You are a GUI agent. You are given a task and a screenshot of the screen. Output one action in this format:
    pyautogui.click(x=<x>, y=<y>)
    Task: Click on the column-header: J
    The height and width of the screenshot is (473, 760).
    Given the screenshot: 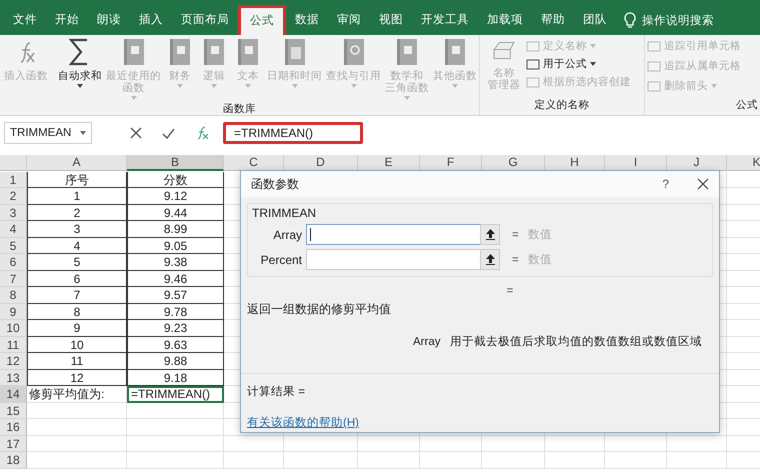 What is the action you would take?
    pyautogui.click(x=697, y=163)
    